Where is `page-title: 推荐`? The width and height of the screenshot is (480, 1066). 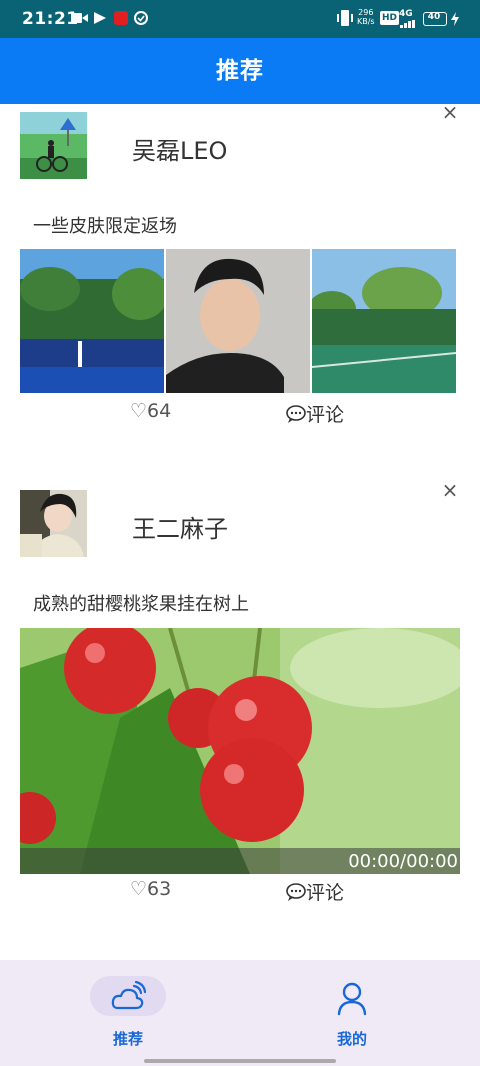 page-title: 推荐 is located at coordinates (240, 71).